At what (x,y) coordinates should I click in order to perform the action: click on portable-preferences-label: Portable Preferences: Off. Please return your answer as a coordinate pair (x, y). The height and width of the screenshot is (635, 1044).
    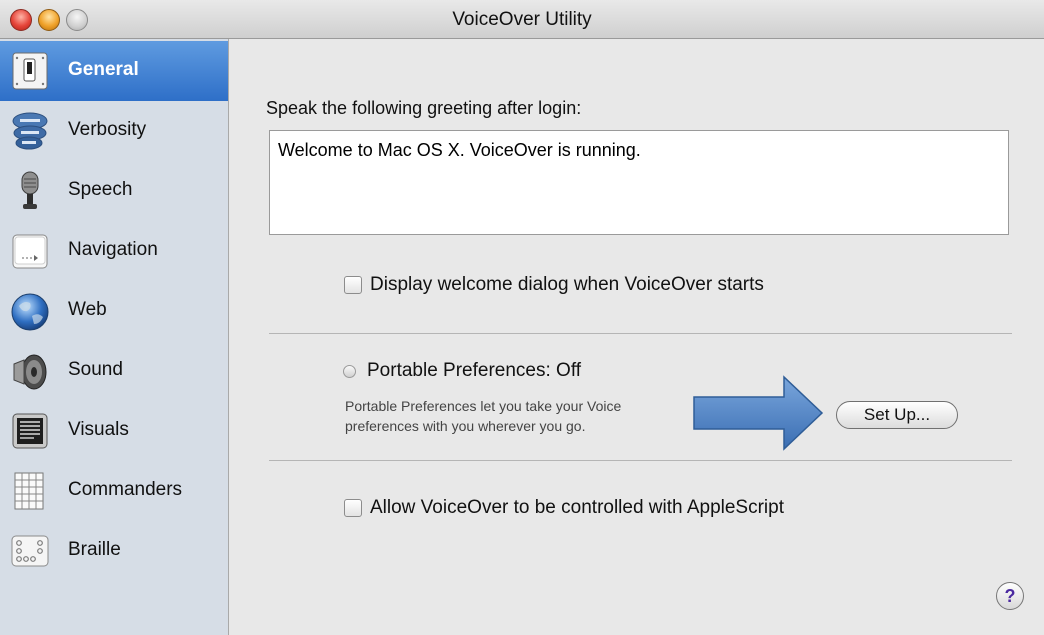
    Looking at the image, I should click on (474, 370).